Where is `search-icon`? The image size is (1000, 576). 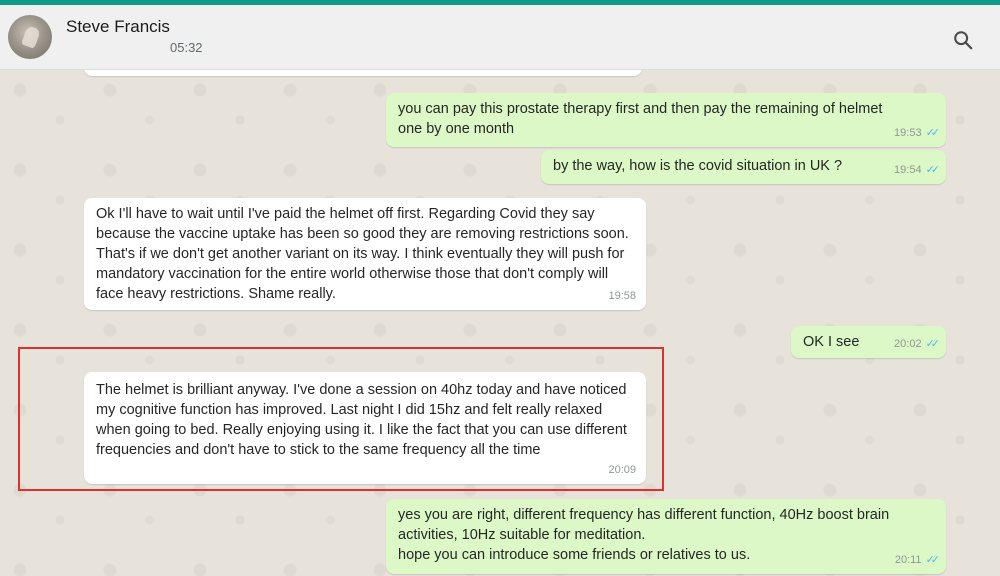
search-icon is located at coordinates (963, 40).